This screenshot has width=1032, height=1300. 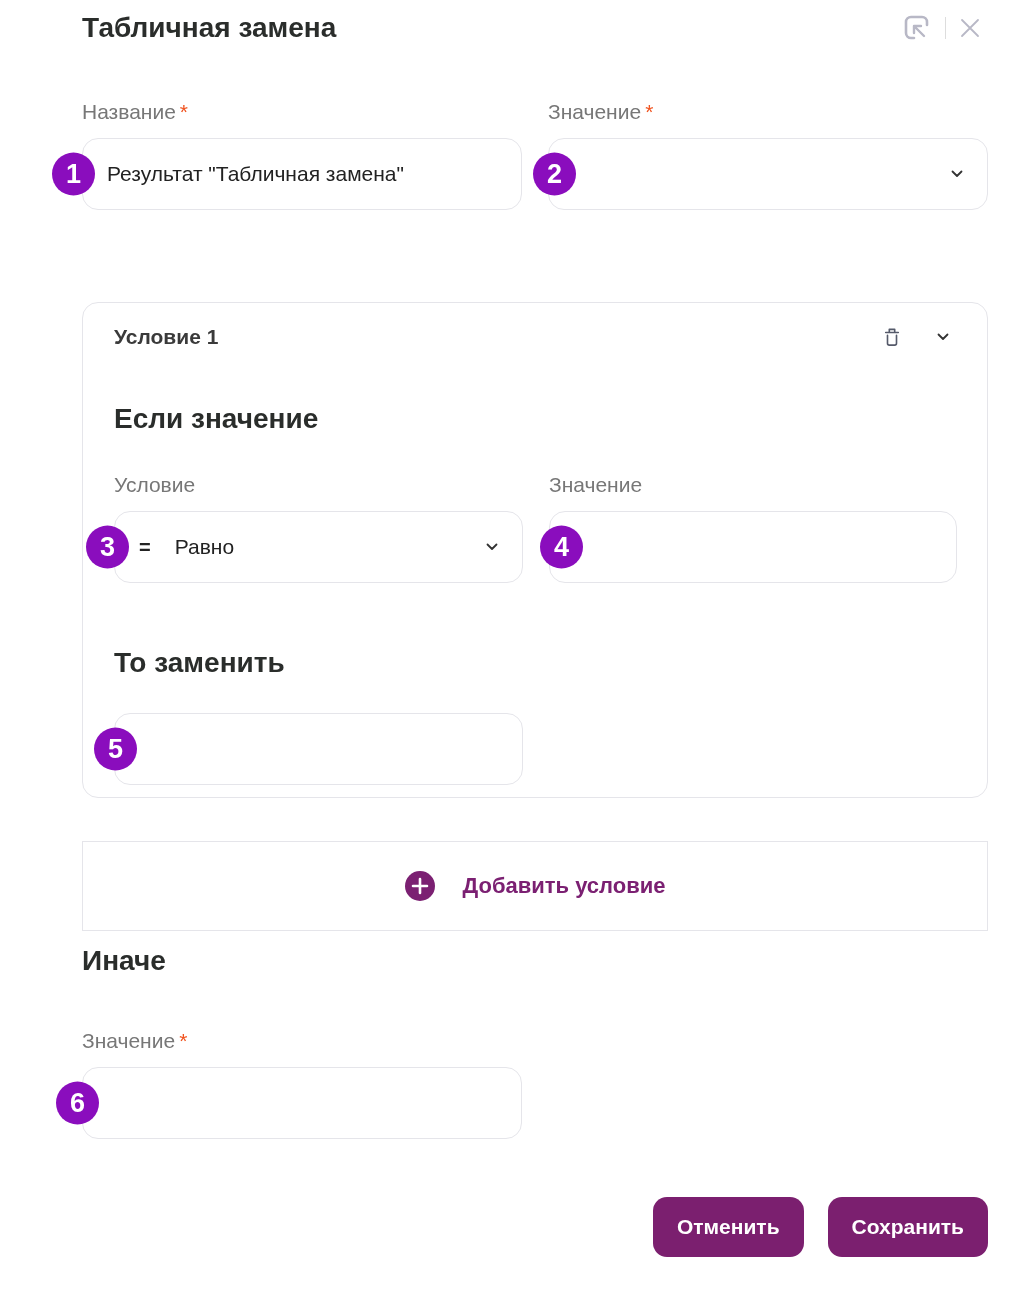 What do you see at coordinates (217, 419) in the screenshot?
I see `section-heading: Если значение` at bounding box center [217, 419].